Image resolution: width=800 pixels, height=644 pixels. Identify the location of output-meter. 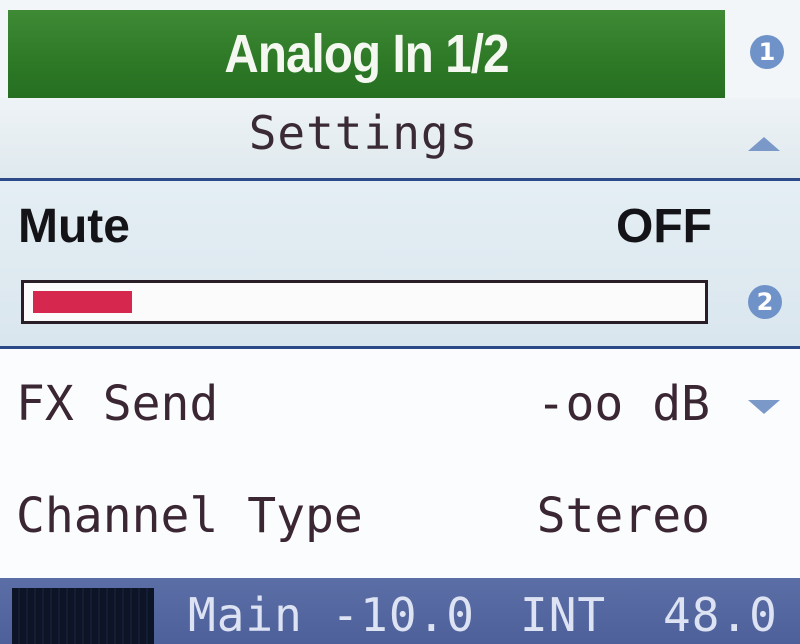
(83, 616).